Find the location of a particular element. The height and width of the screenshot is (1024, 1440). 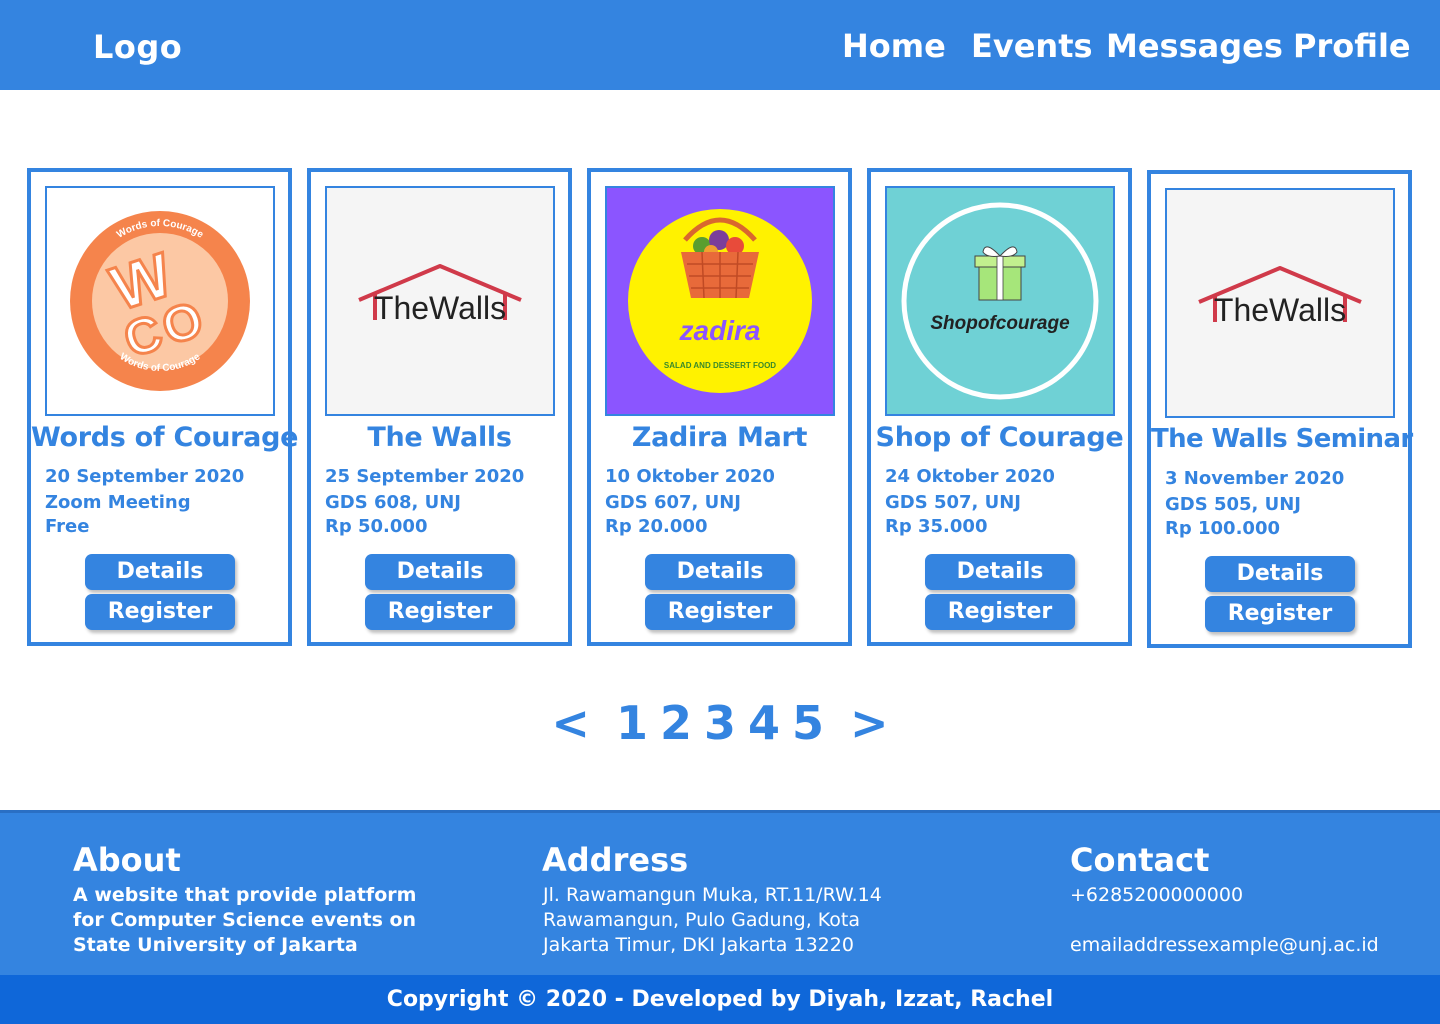

top-navbar: Logo Home Events Messages Profile is located at coordinates (720, 45).